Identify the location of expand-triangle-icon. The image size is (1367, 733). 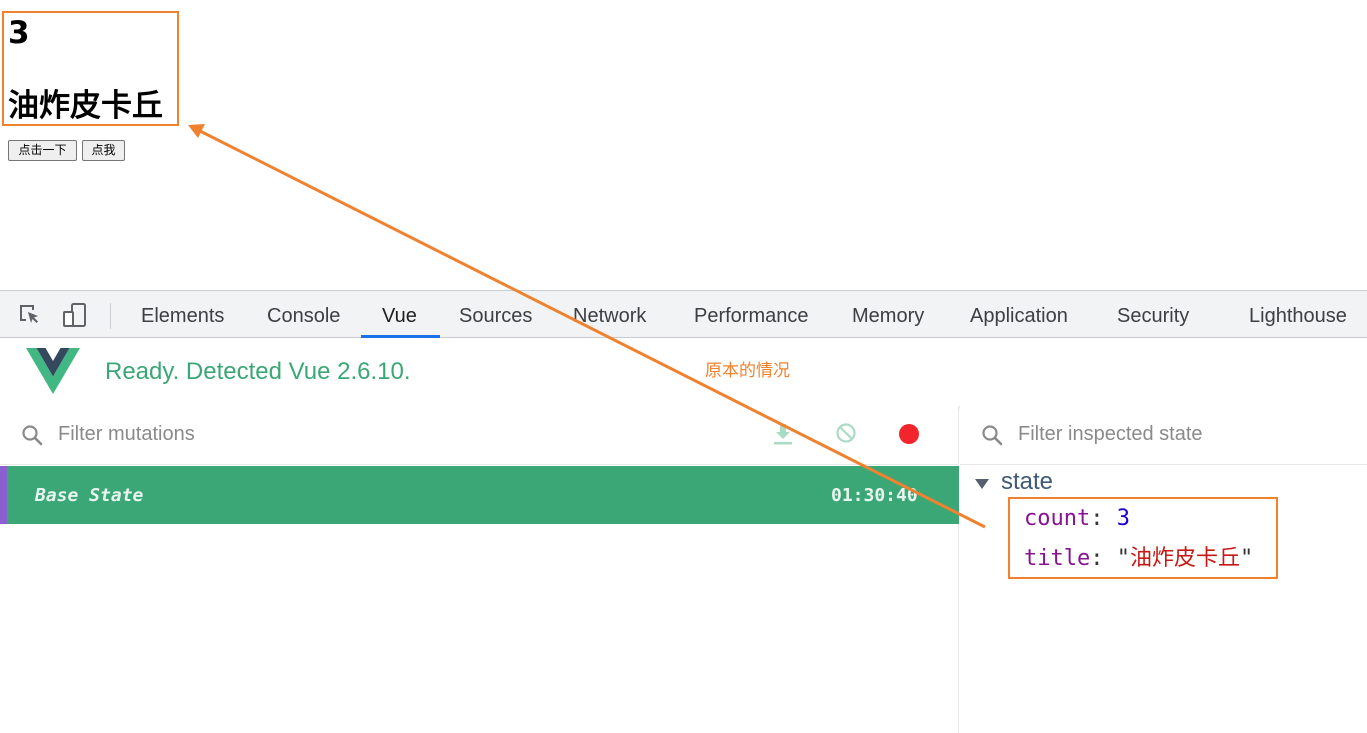
(982, 484).